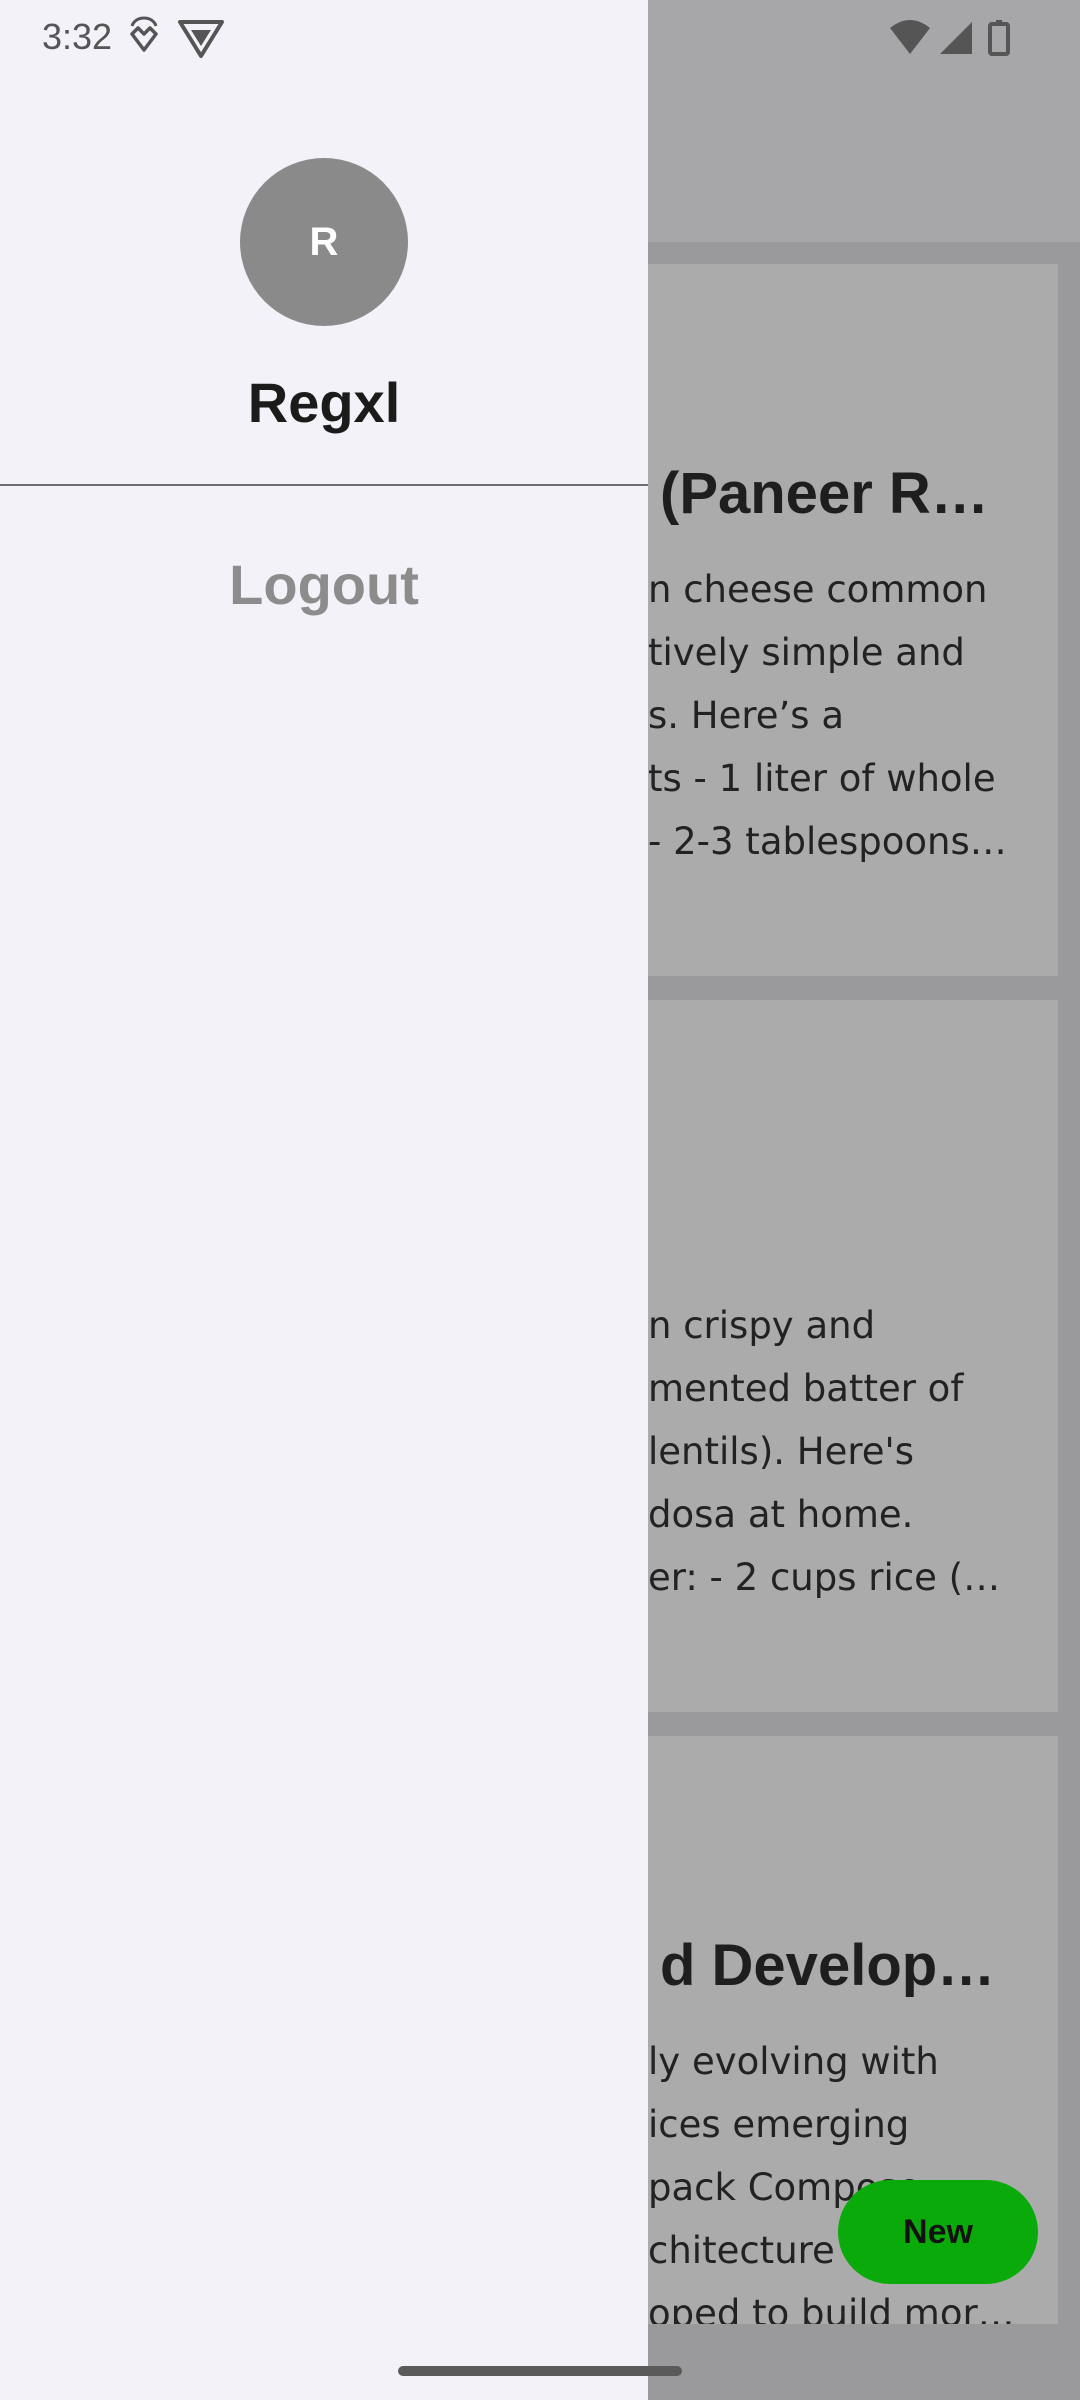 Image resolution: width=1080 pixels, height=2400 pixels. What do you see at coordinates (144, 38) in the screenshot?
I see `shield-heart-icon` at bounding box center [144, 38].